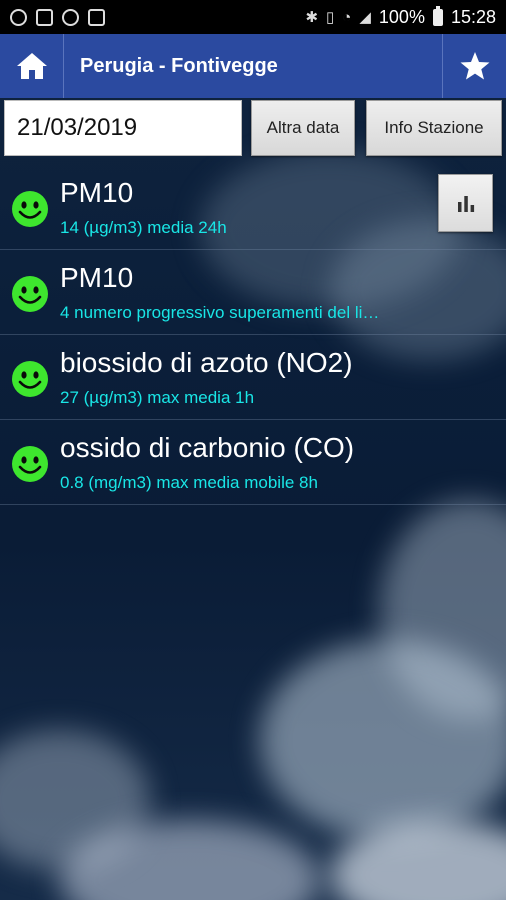 The width and height of the screenshot is (506, 900). I want to click on pollutant-name: biossido di azoto (NO2), so click(206, 362).